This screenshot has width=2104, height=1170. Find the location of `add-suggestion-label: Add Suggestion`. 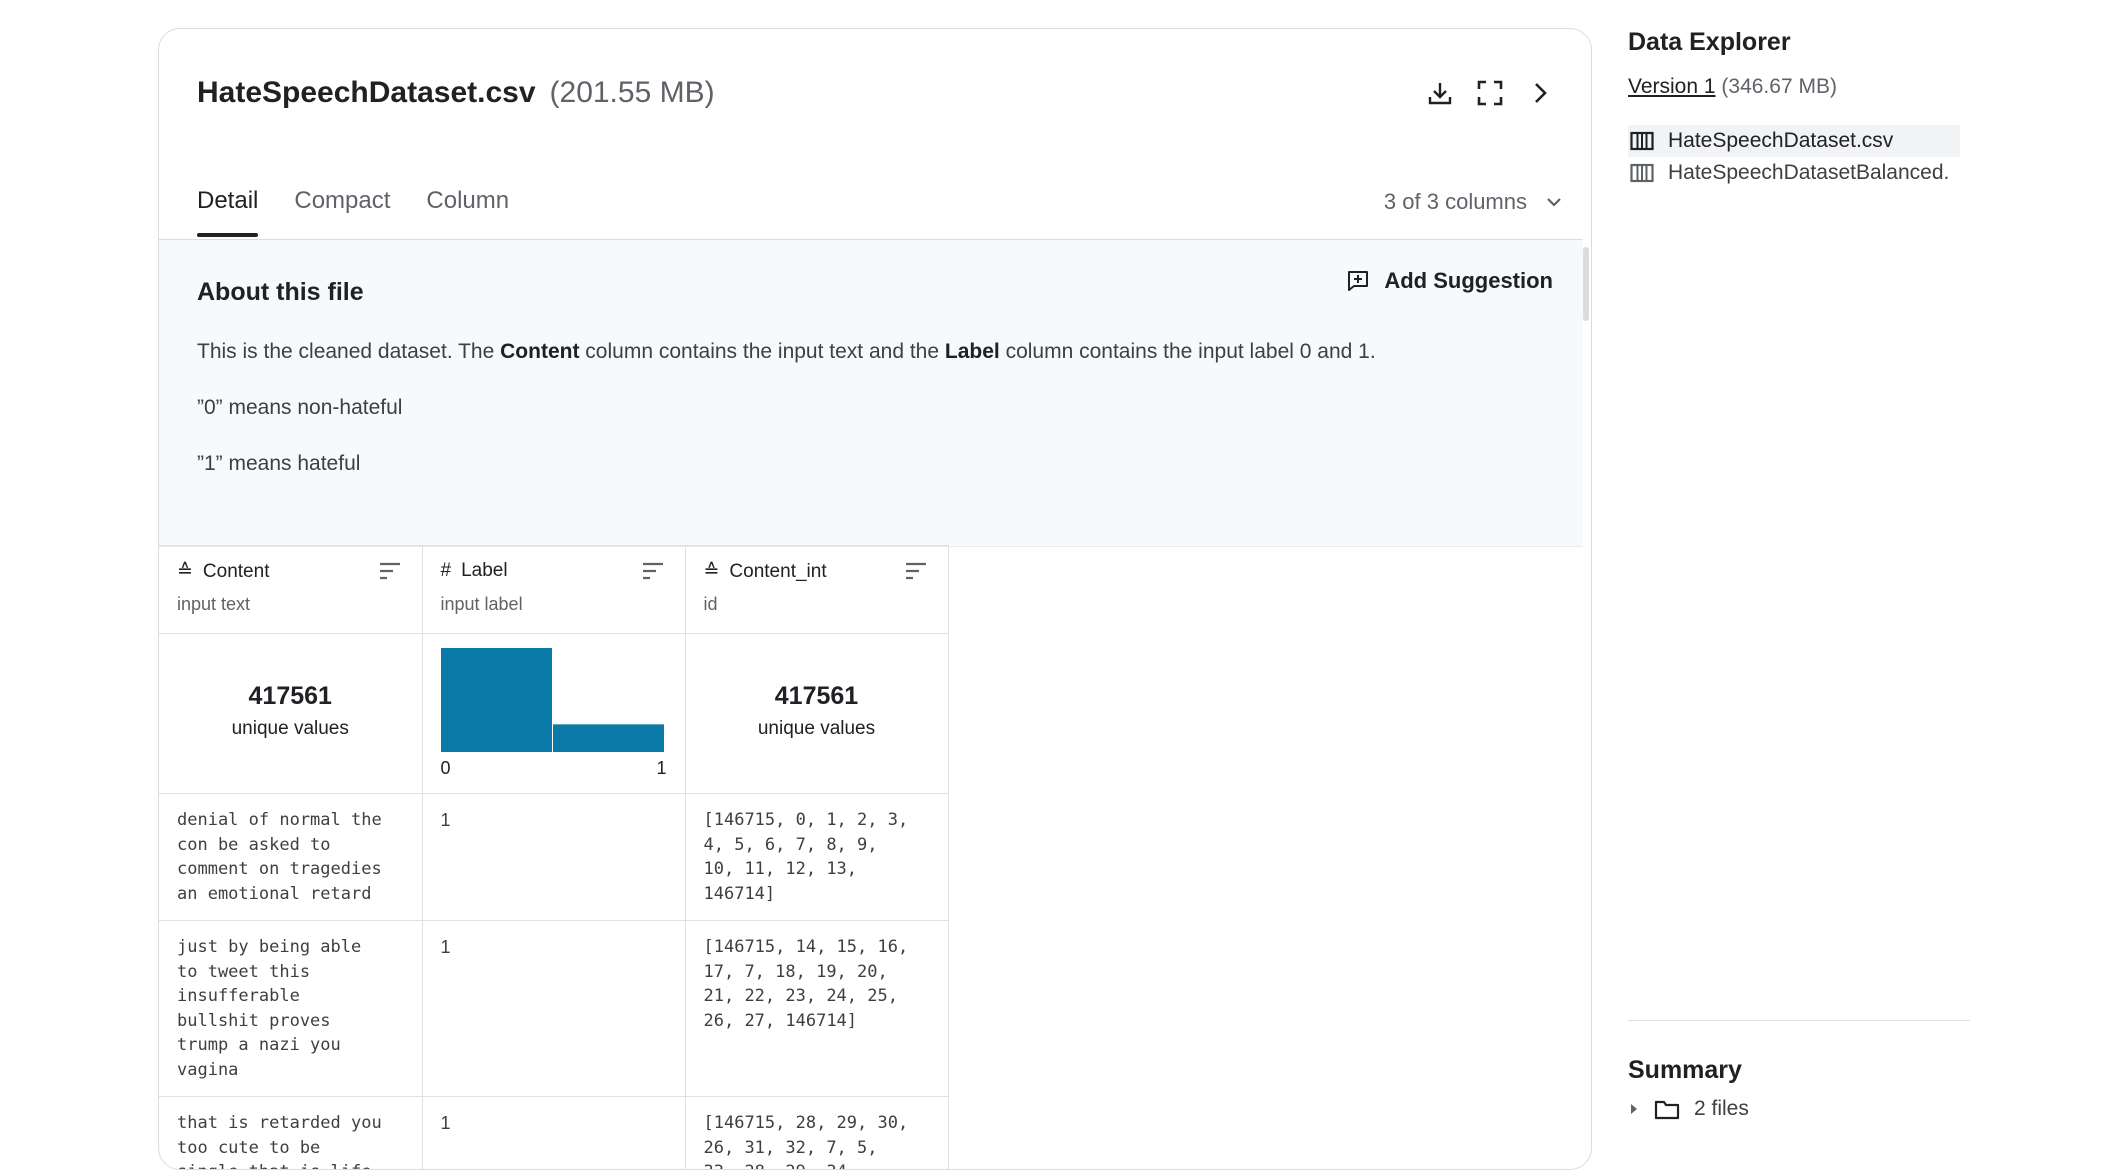

add-suggestion-label: Add Suggestion is located at coordinates (1468, 281).